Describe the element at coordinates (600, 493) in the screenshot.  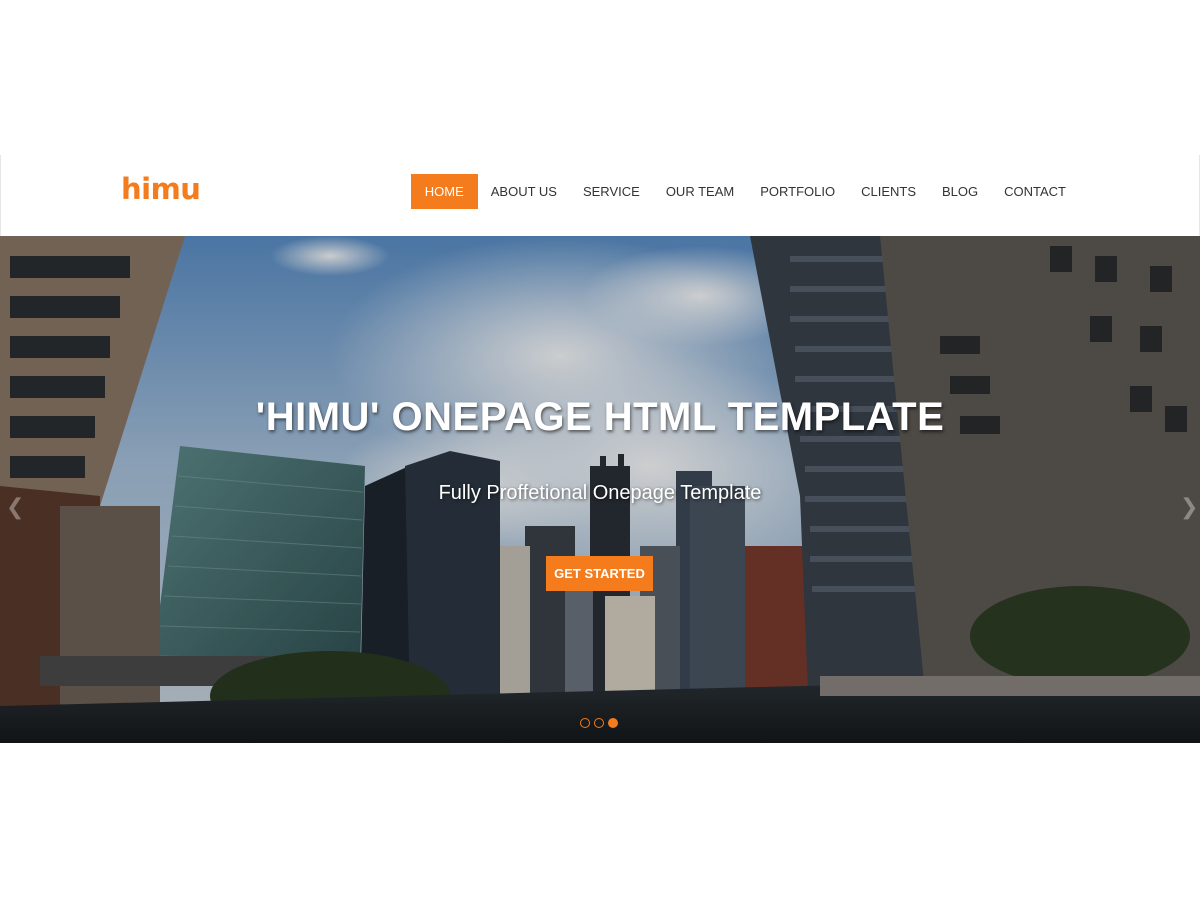
I see `hero-subtitle: Fully Proffetional Onepage Template` at that location.